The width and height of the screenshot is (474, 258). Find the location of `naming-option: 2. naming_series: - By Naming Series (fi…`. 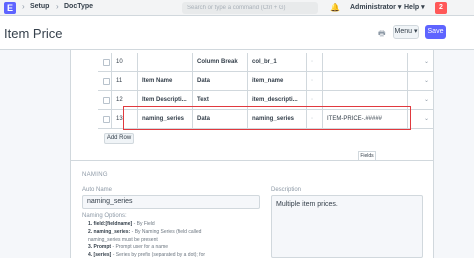

naming-option: 2. naming_series: - By Naming Series (fi… is located at coordinates (145, 232).